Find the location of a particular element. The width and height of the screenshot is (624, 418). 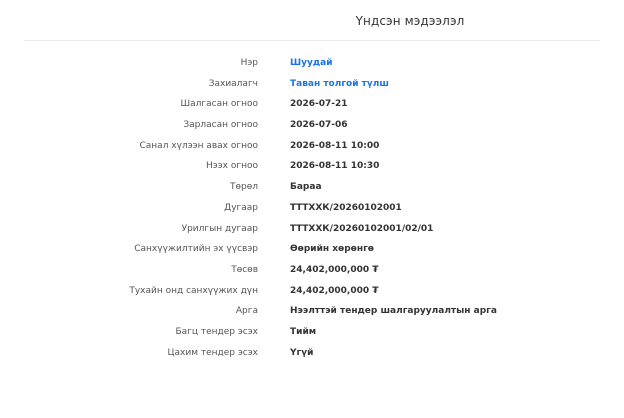

info-value: Өөрийн хөрөнгө is located at coordinates (332, 249).